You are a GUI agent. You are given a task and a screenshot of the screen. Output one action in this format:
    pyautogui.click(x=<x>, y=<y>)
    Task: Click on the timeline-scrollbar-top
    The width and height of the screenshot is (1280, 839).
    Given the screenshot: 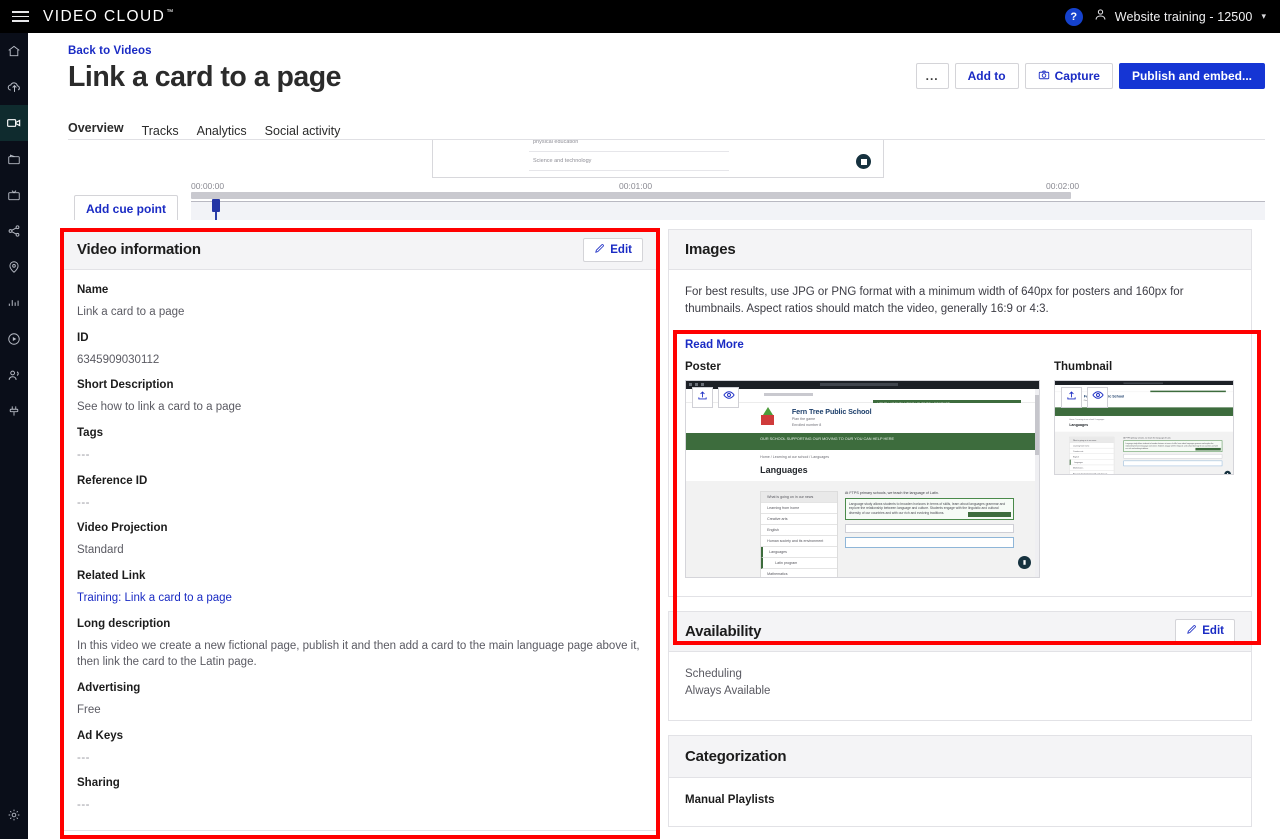 What is the action you would take?
    pyautogui.click(x=631, y=195)
    